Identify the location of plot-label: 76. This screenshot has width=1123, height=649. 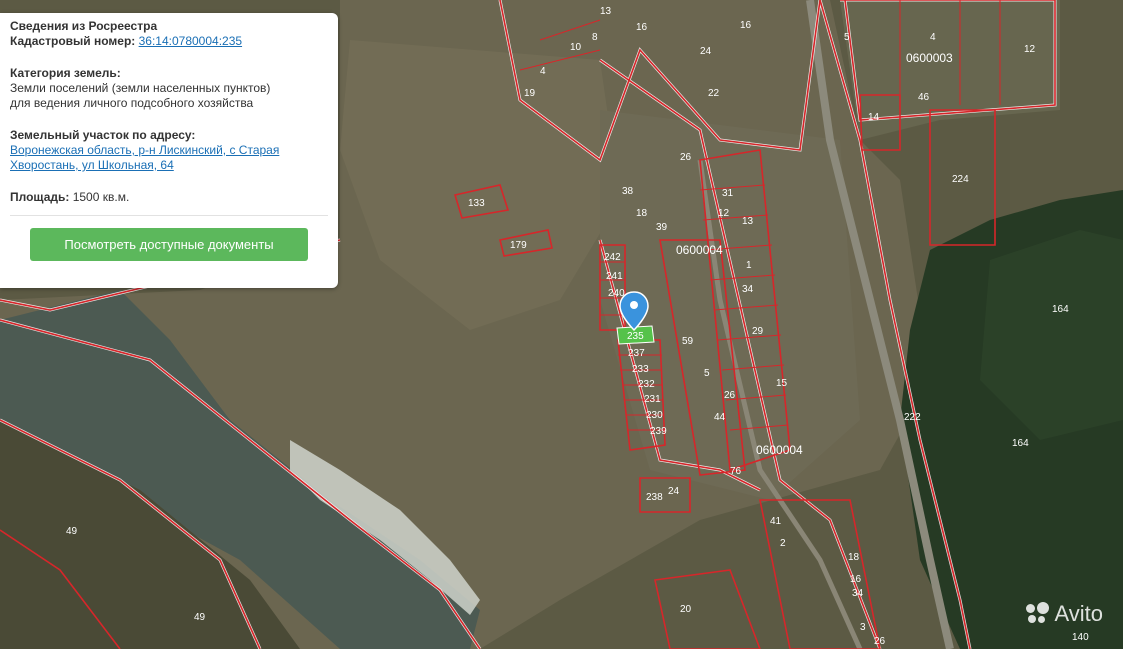
(736, 471).